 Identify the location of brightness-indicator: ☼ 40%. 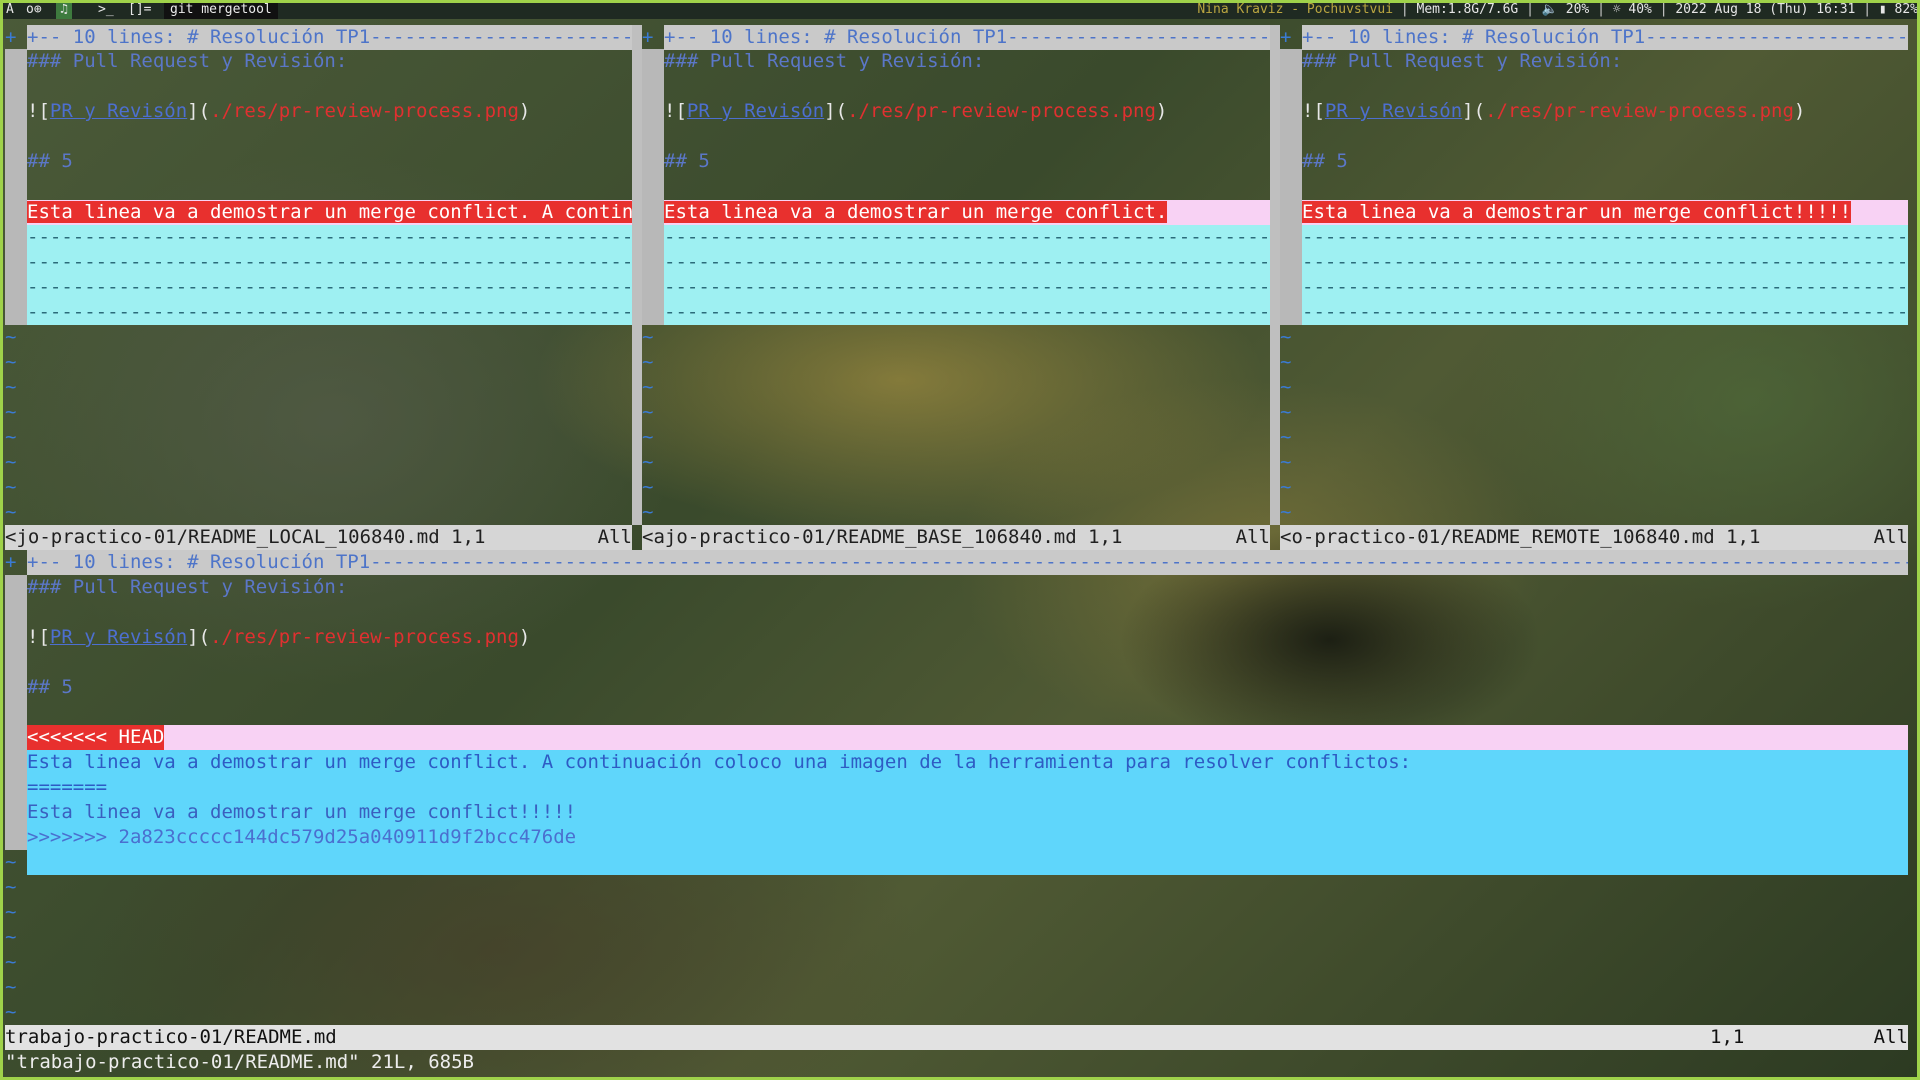
(1632, 9).